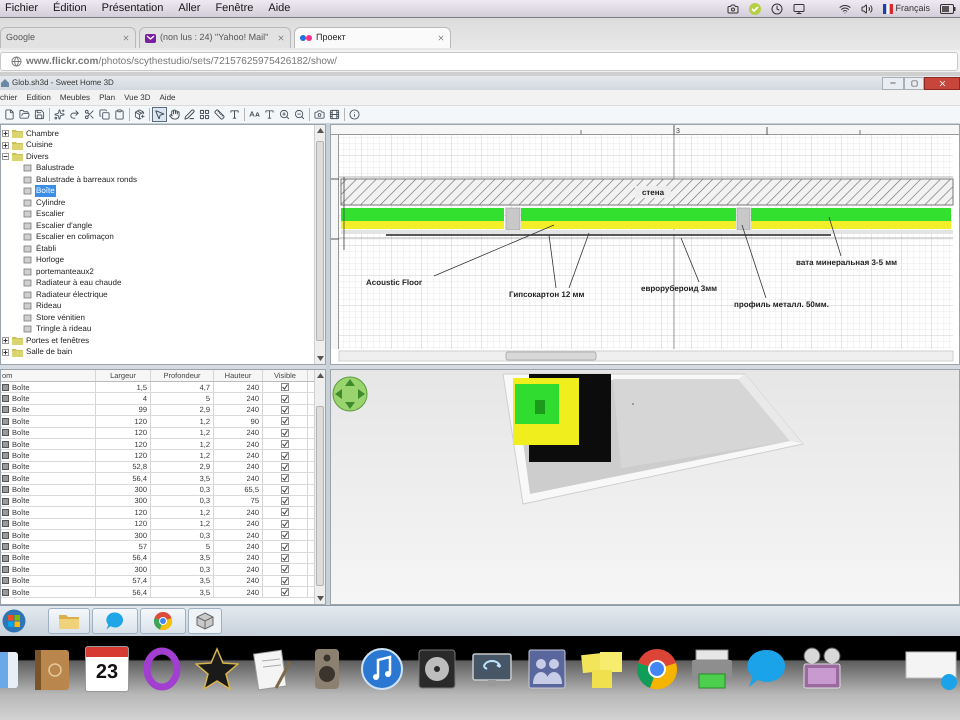  I want to click on catalog-item: Établi, so click(46, 248).